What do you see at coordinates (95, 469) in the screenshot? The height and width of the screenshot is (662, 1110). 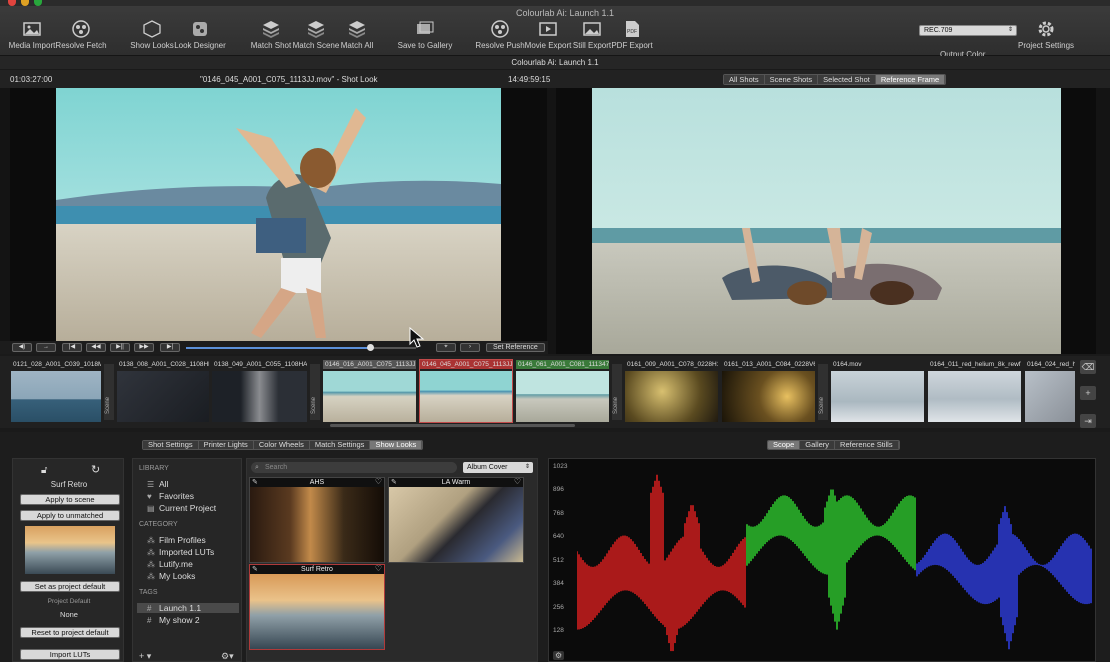 I see `reset-rotate-icon: ↻` at bounding box center [95, 469].